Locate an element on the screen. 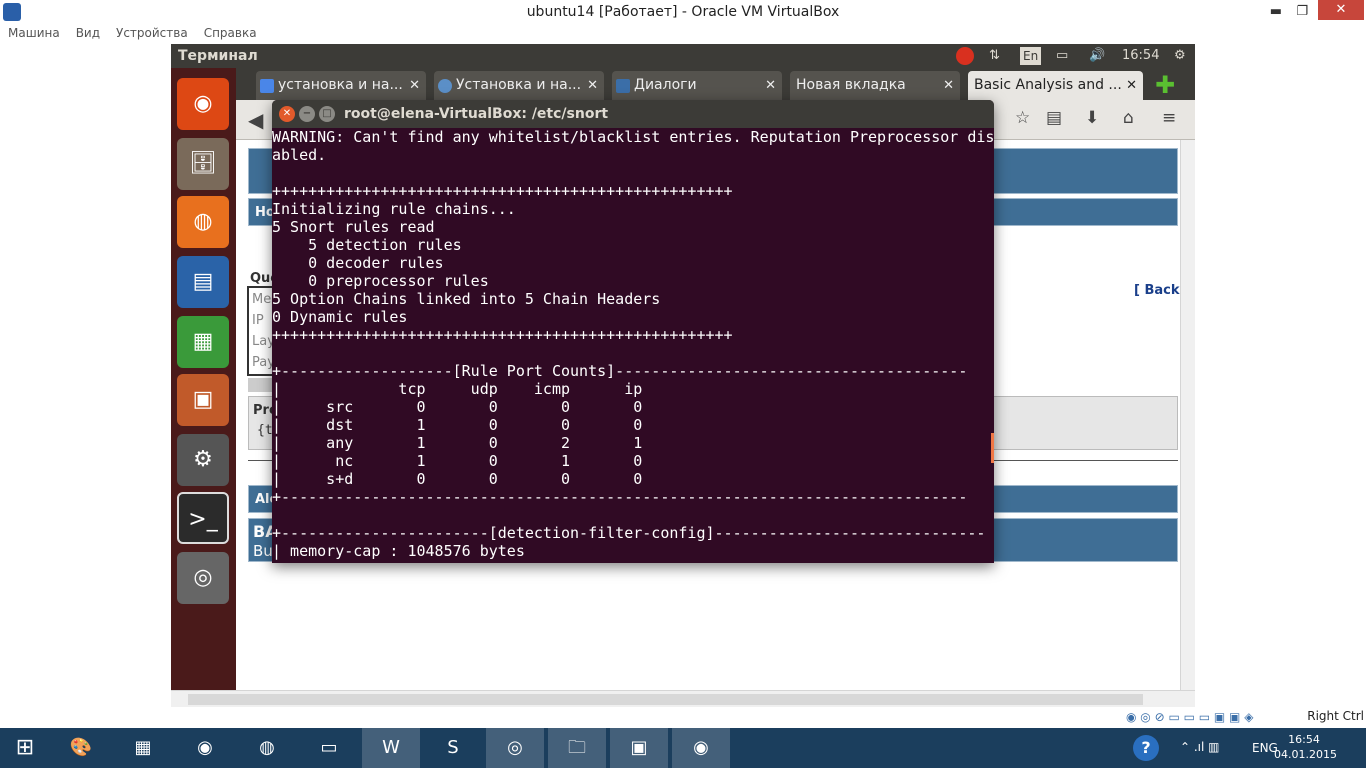  terminal-line: 0 decoder rules is located at coordinates (358, 263).